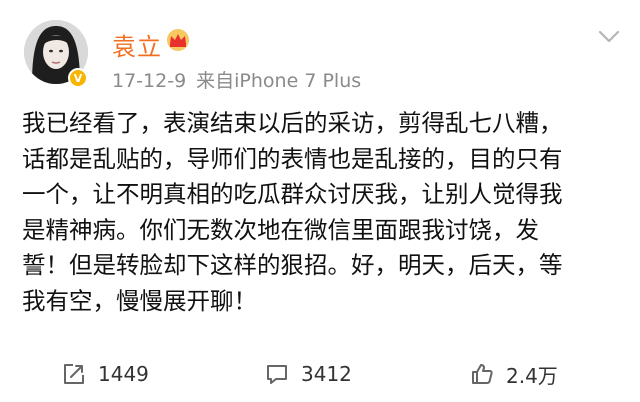 The width and height of the screenshot is (640, 402). I want to click on repost-button: 1449, so click(105, 374).